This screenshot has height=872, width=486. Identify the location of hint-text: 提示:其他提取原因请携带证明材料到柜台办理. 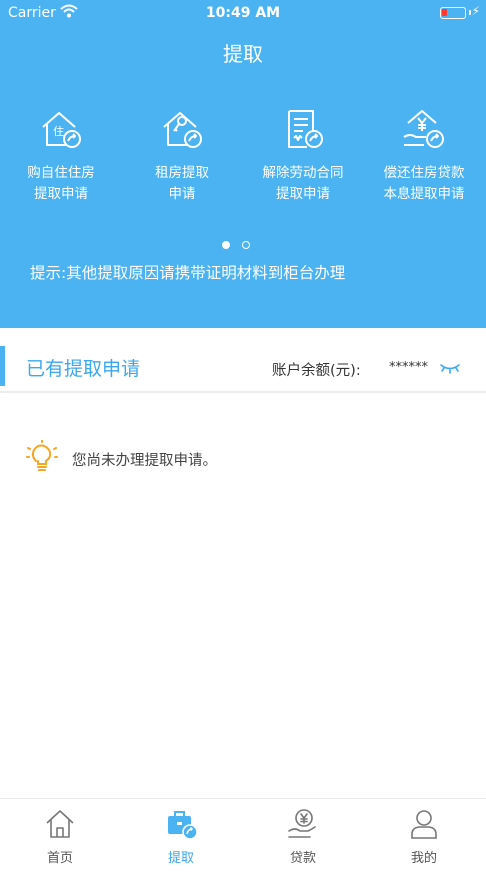
(188, 273).